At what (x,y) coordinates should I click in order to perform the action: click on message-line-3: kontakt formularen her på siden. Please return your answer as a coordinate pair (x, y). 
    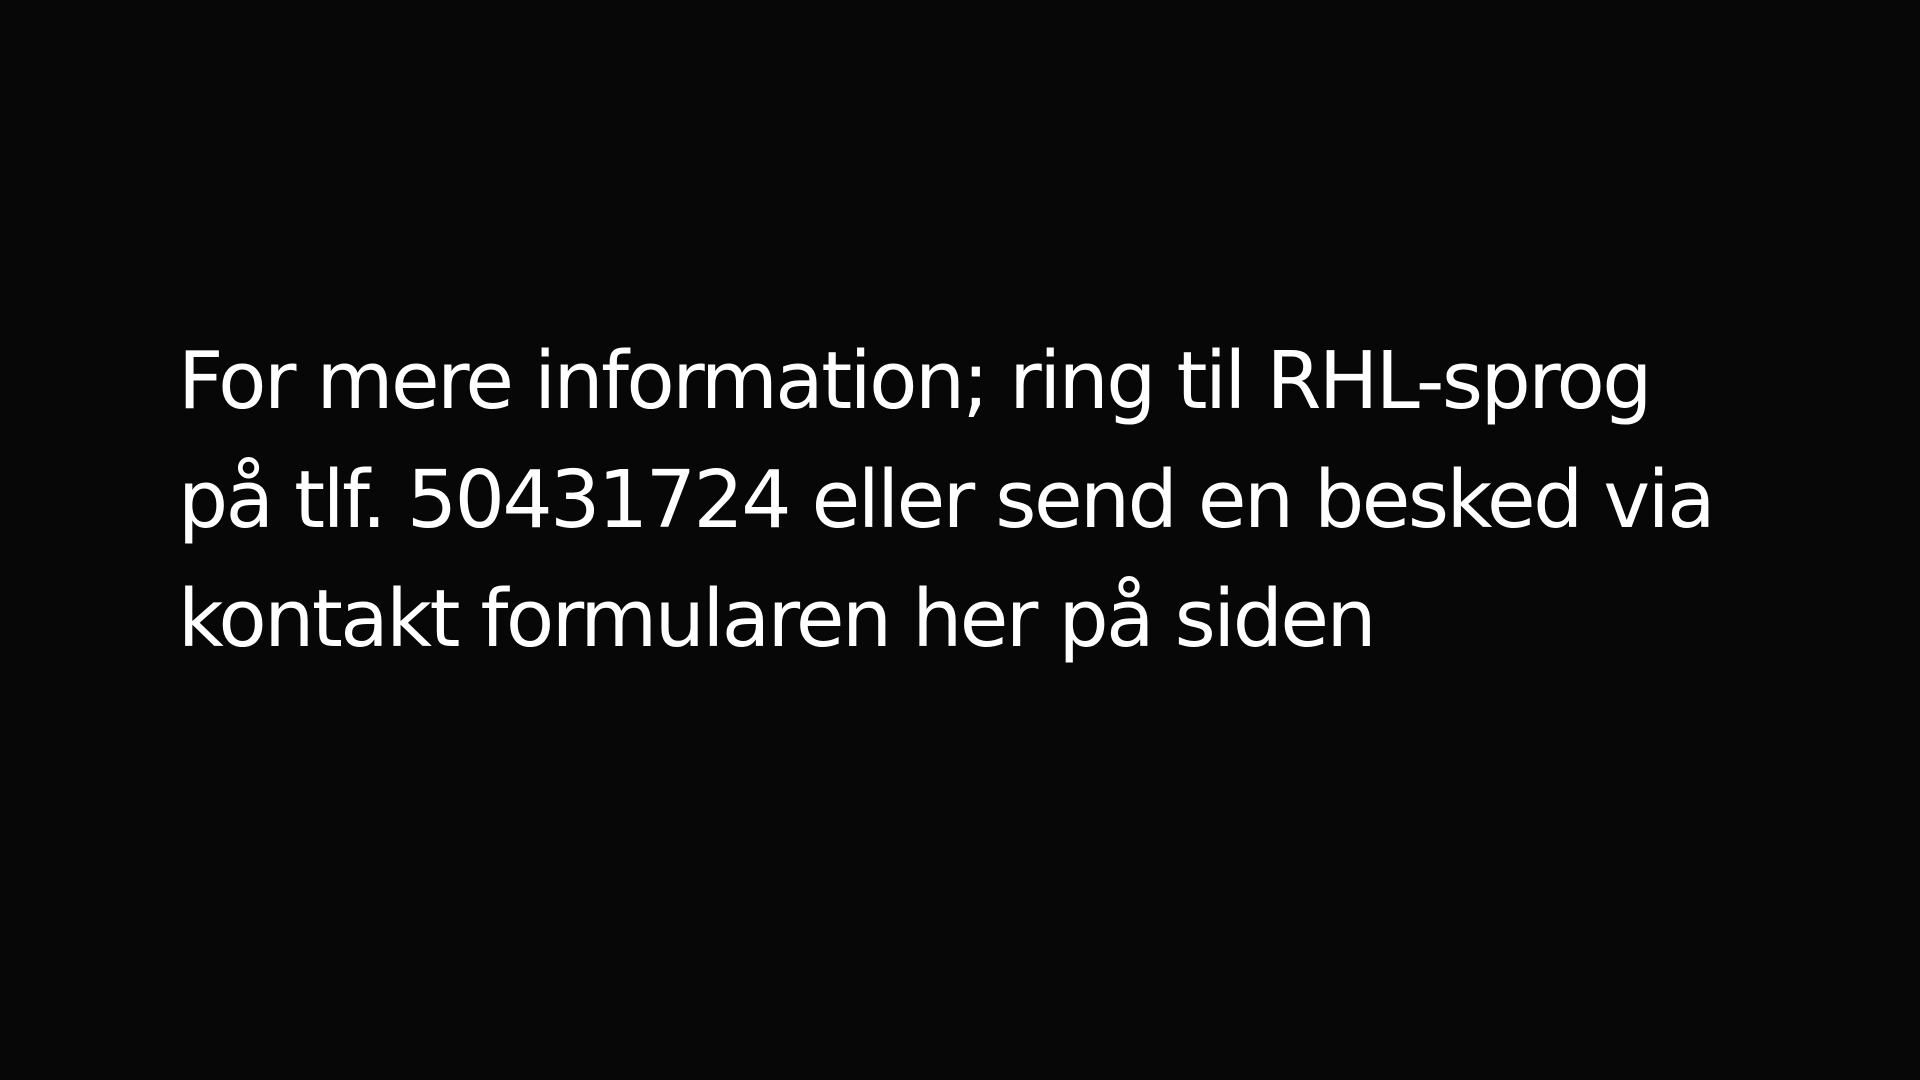
    Looking at the image, I should click on (777, 619).